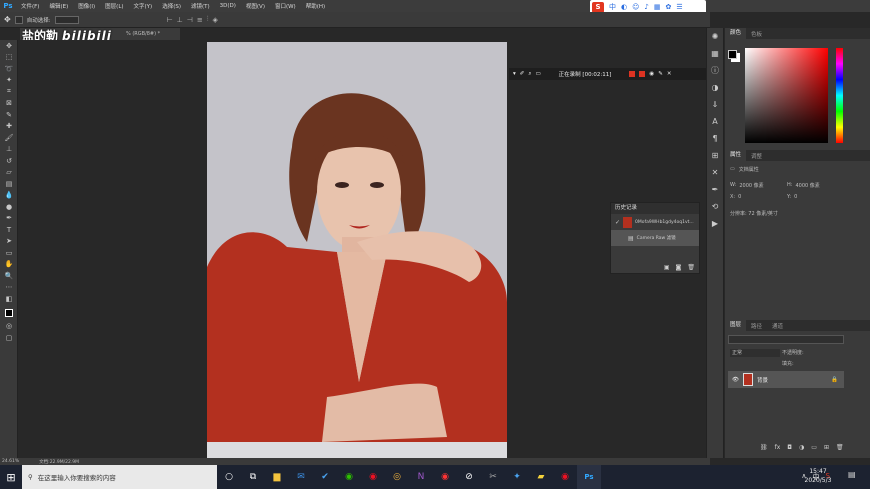 This screenshot has width=870, height=489. Describe the element at coordinates (180, 20) in the screenshot. I see `align-center-icon: ⊥` at that location.